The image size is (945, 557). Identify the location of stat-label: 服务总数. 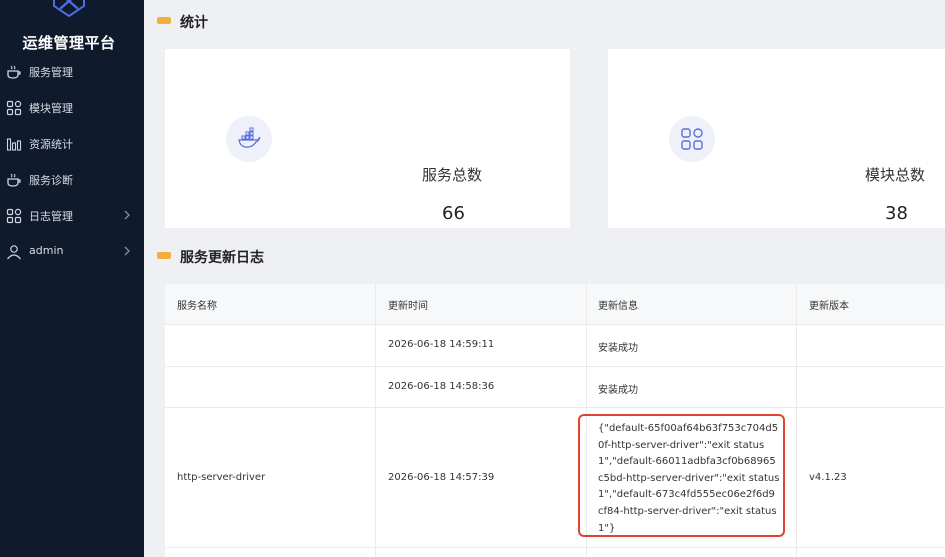
(452, 175).